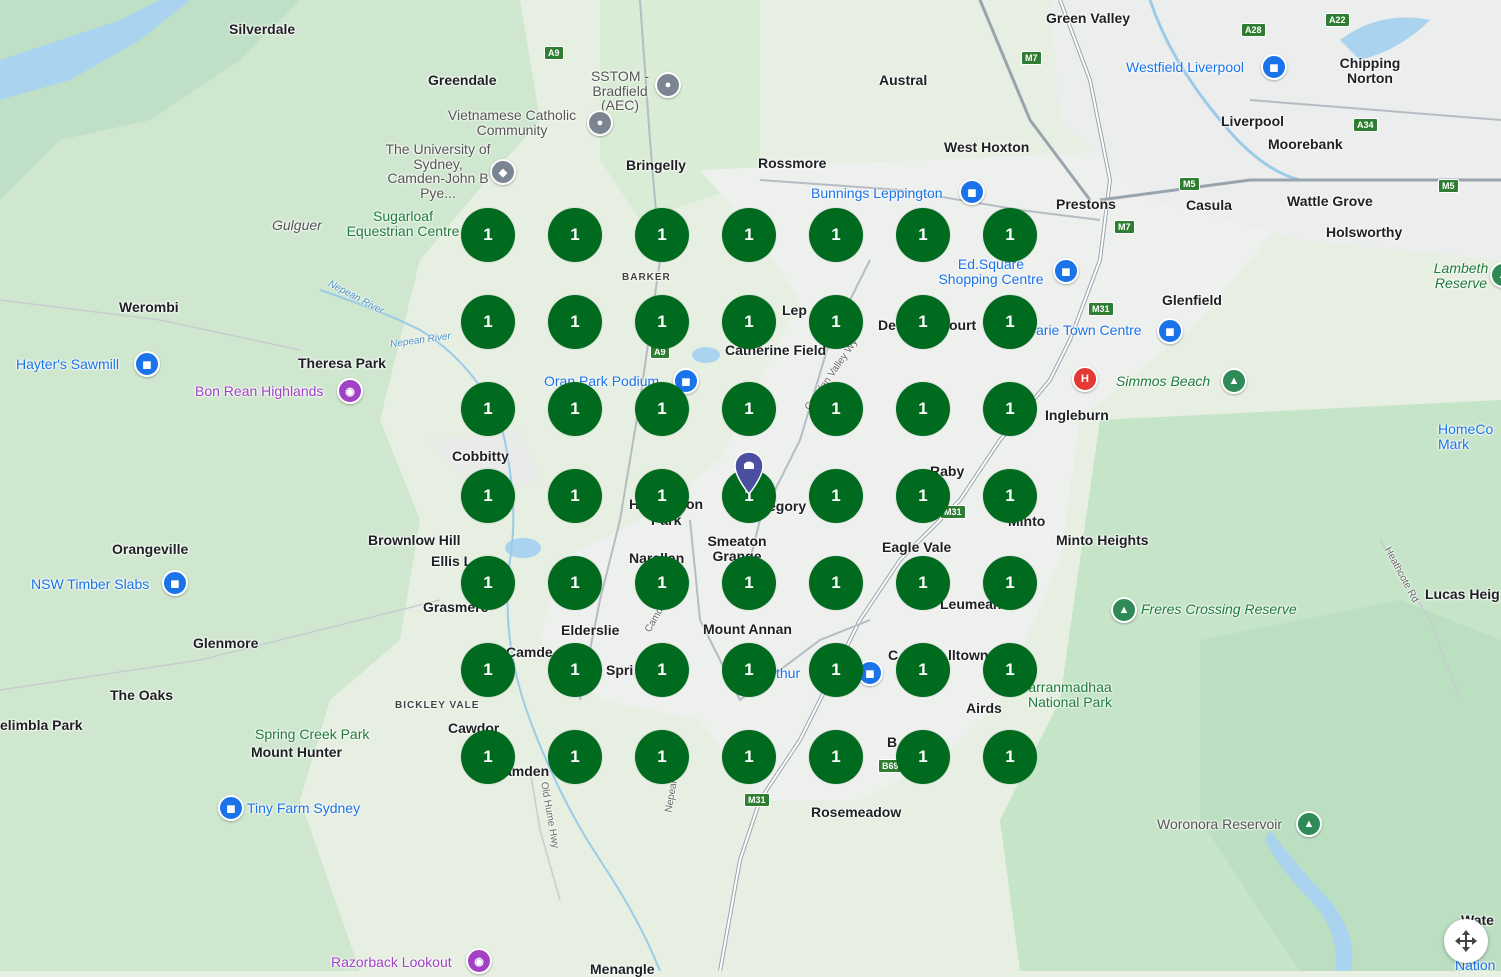 The width and height of the screenshot is (1501, 977). Describe the element at coordinates (749, 473) in the screenshot. I see `location-pin-icon` at that location.